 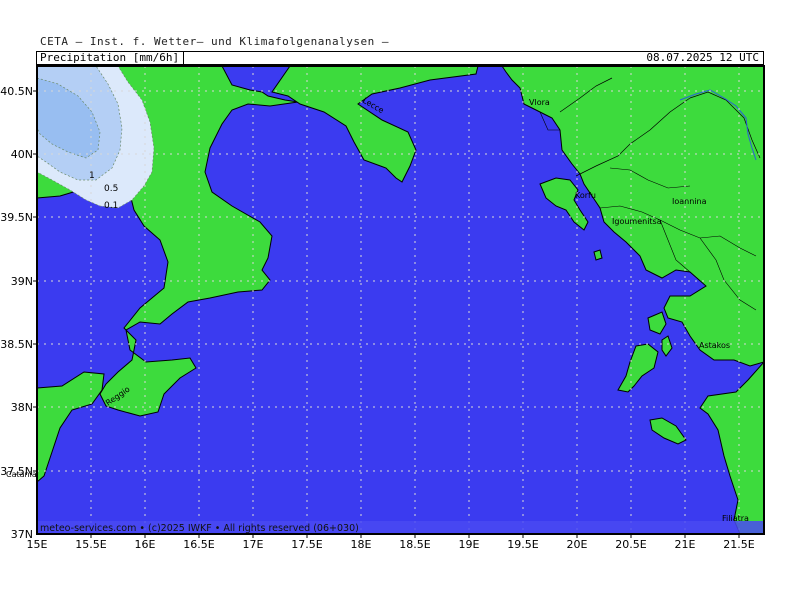 I want to click on x-tick-label: 20.5E, so click(x=630, y=544).